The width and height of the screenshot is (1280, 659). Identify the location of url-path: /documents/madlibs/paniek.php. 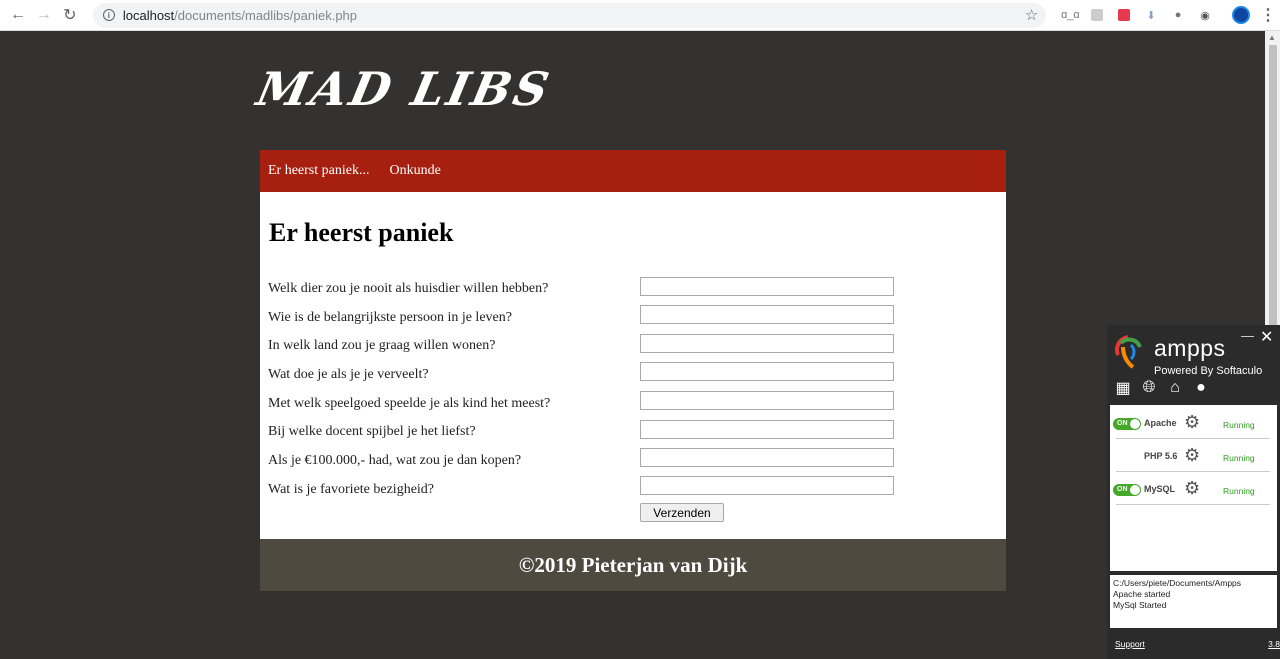
(266, 15).